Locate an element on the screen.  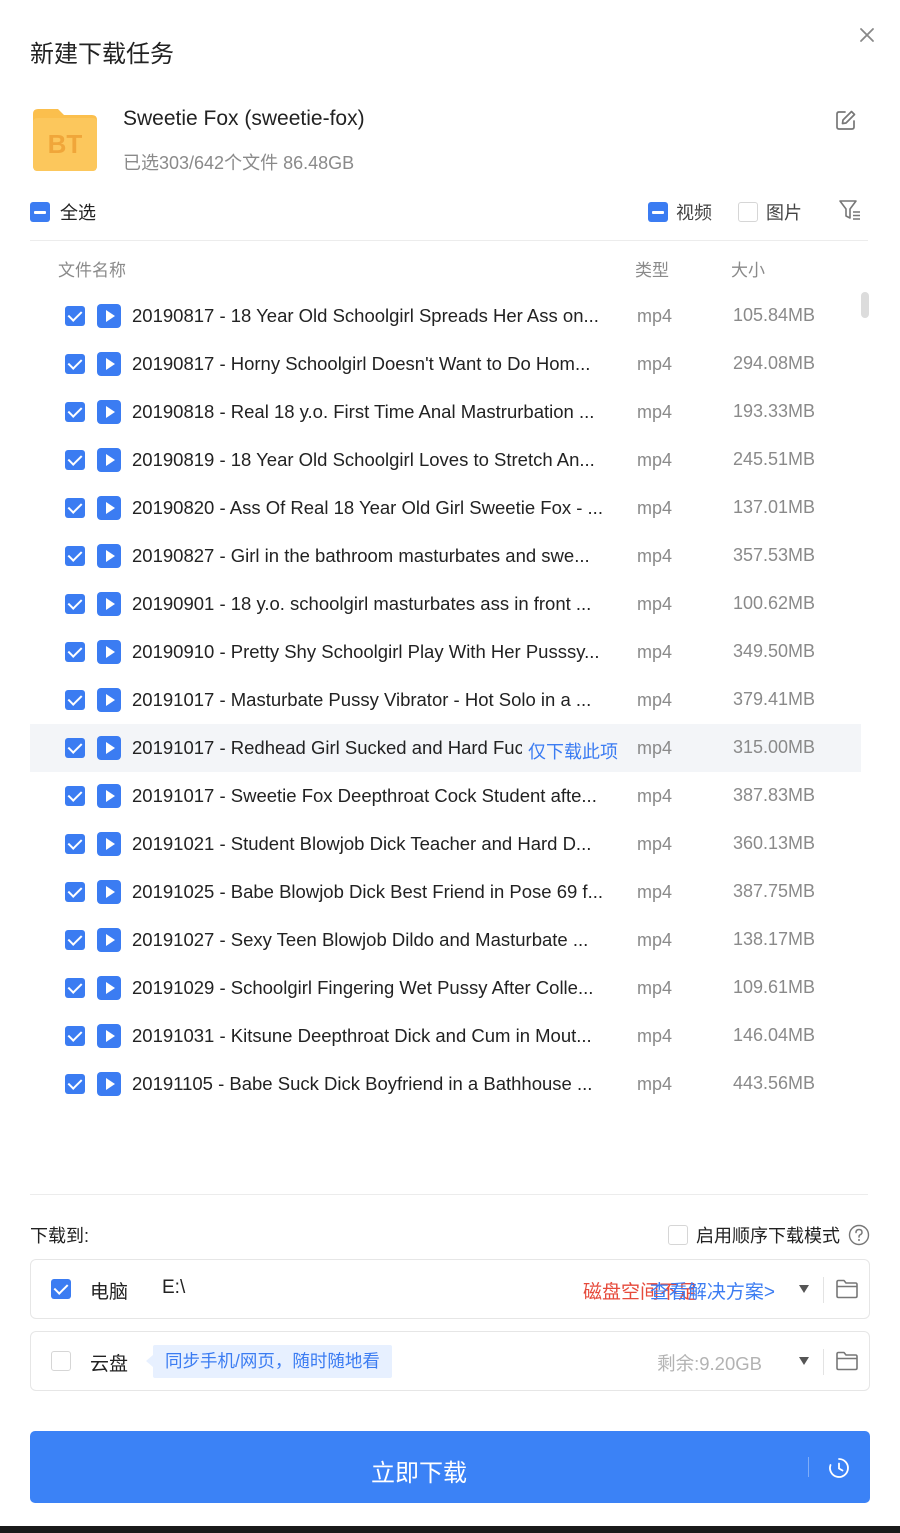
target-cloud: 云盘 同步手机/网页，随时随地看 剩余:9.20GB is located at coordinates (450, 1361).